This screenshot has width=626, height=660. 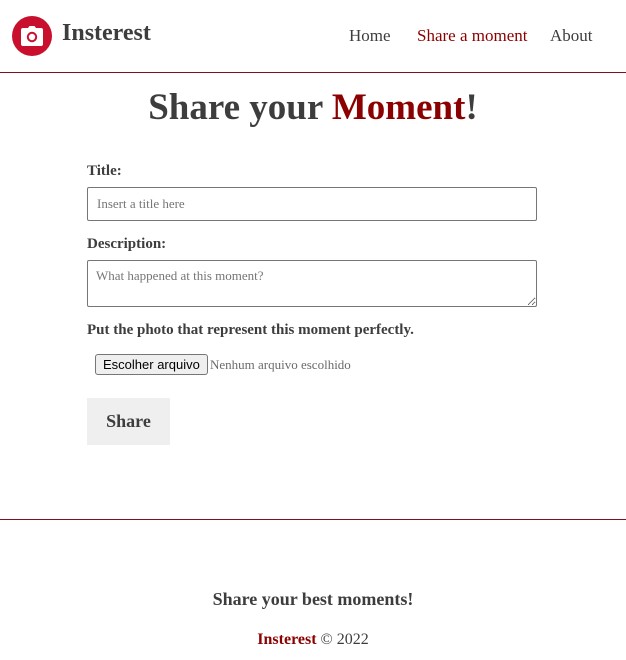 What do you see at coordinates (280, 364) in the screenshot?
I see `file-status-text: Nenhum arquivo escolhido` at bounding box center [280, 364].